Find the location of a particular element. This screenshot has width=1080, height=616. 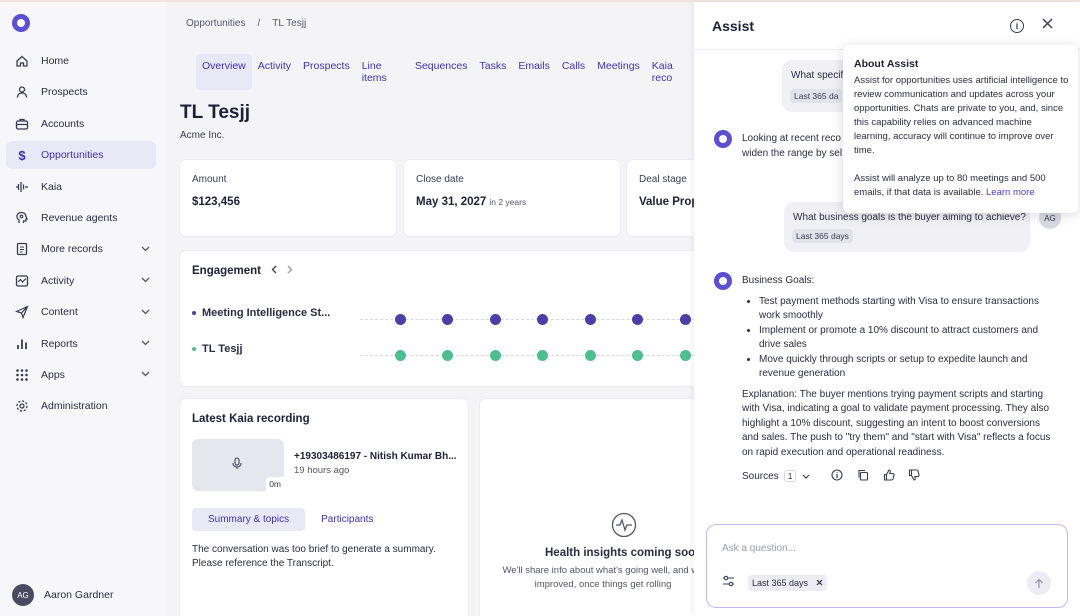

tab-overview: Overview is located at coordinates (224, 72).